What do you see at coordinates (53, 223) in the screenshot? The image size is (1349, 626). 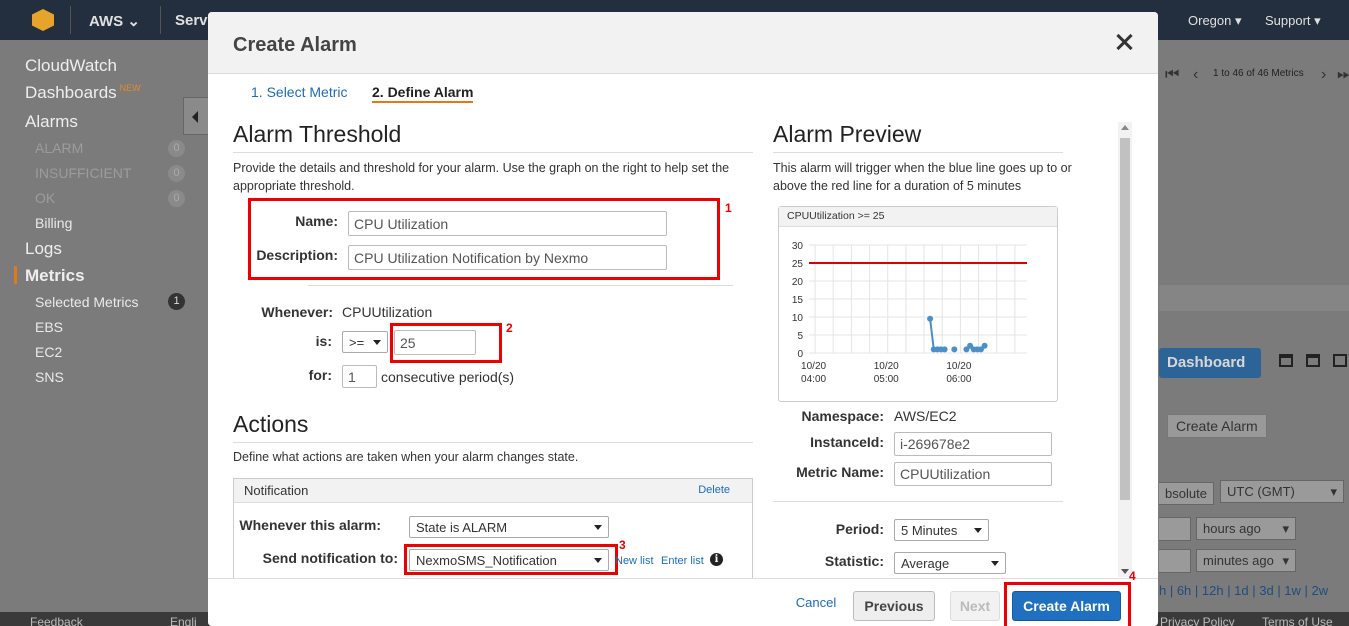 I see `sidebar-item-billing: Billing` at bounding box center [53, 223].